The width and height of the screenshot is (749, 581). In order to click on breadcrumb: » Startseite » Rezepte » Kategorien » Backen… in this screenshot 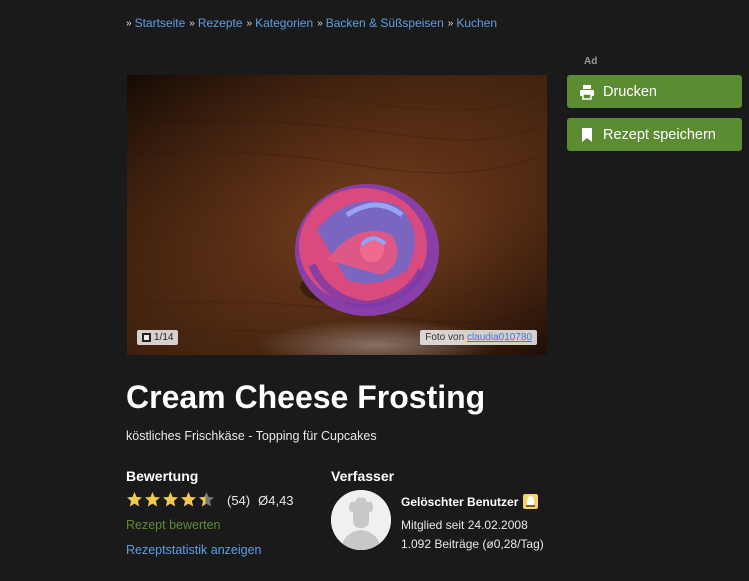, I will do `click(311, 23)`.